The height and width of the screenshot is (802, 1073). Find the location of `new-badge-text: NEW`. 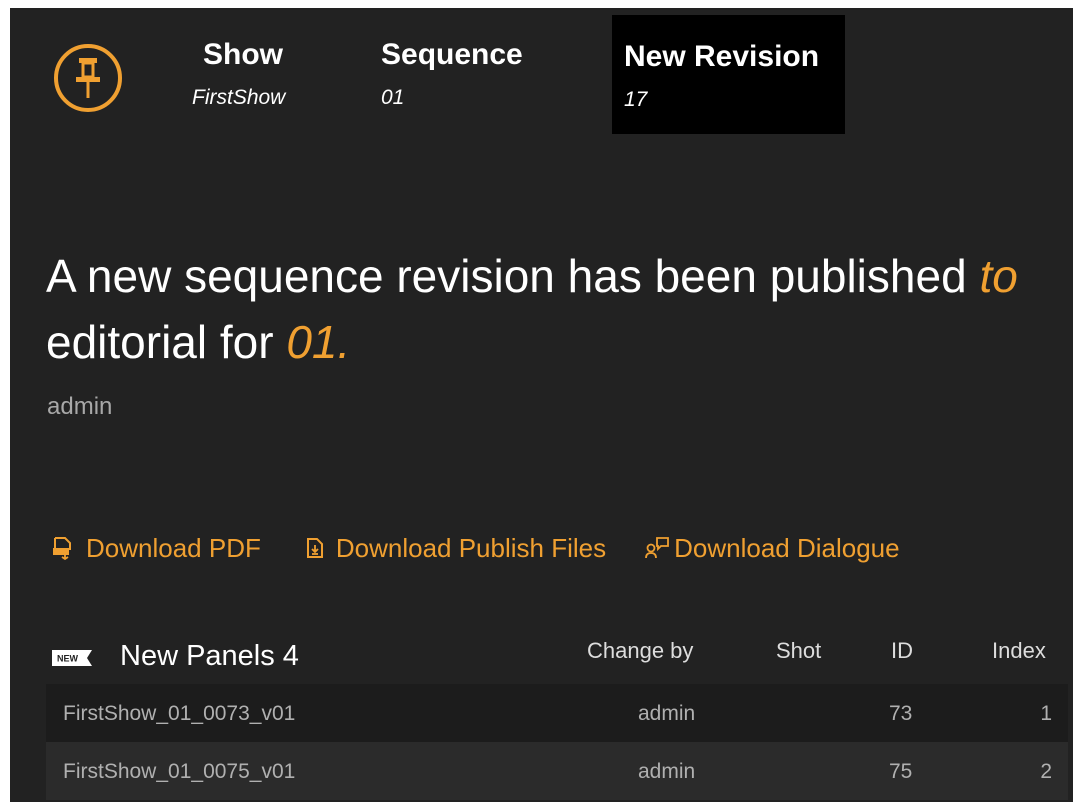

new-badge-text: NEW is located at coordinates (68, 659).